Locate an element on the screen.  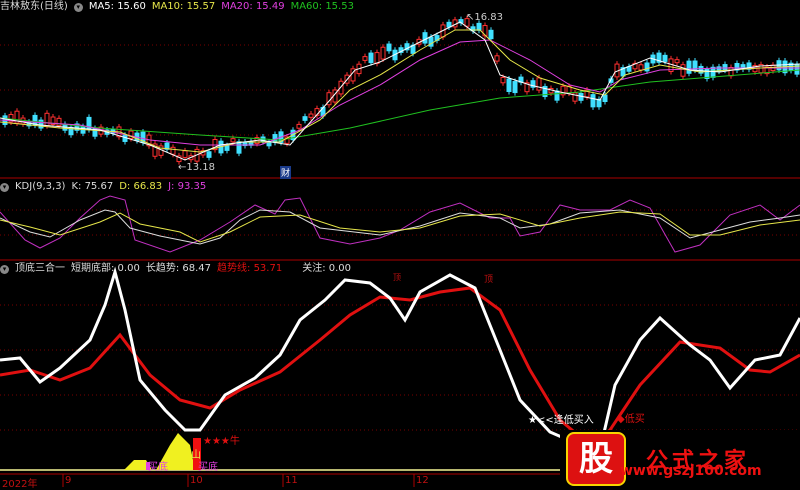
long-trend-value: 长趋势: 68.47 is located at coordinates (178, 268).